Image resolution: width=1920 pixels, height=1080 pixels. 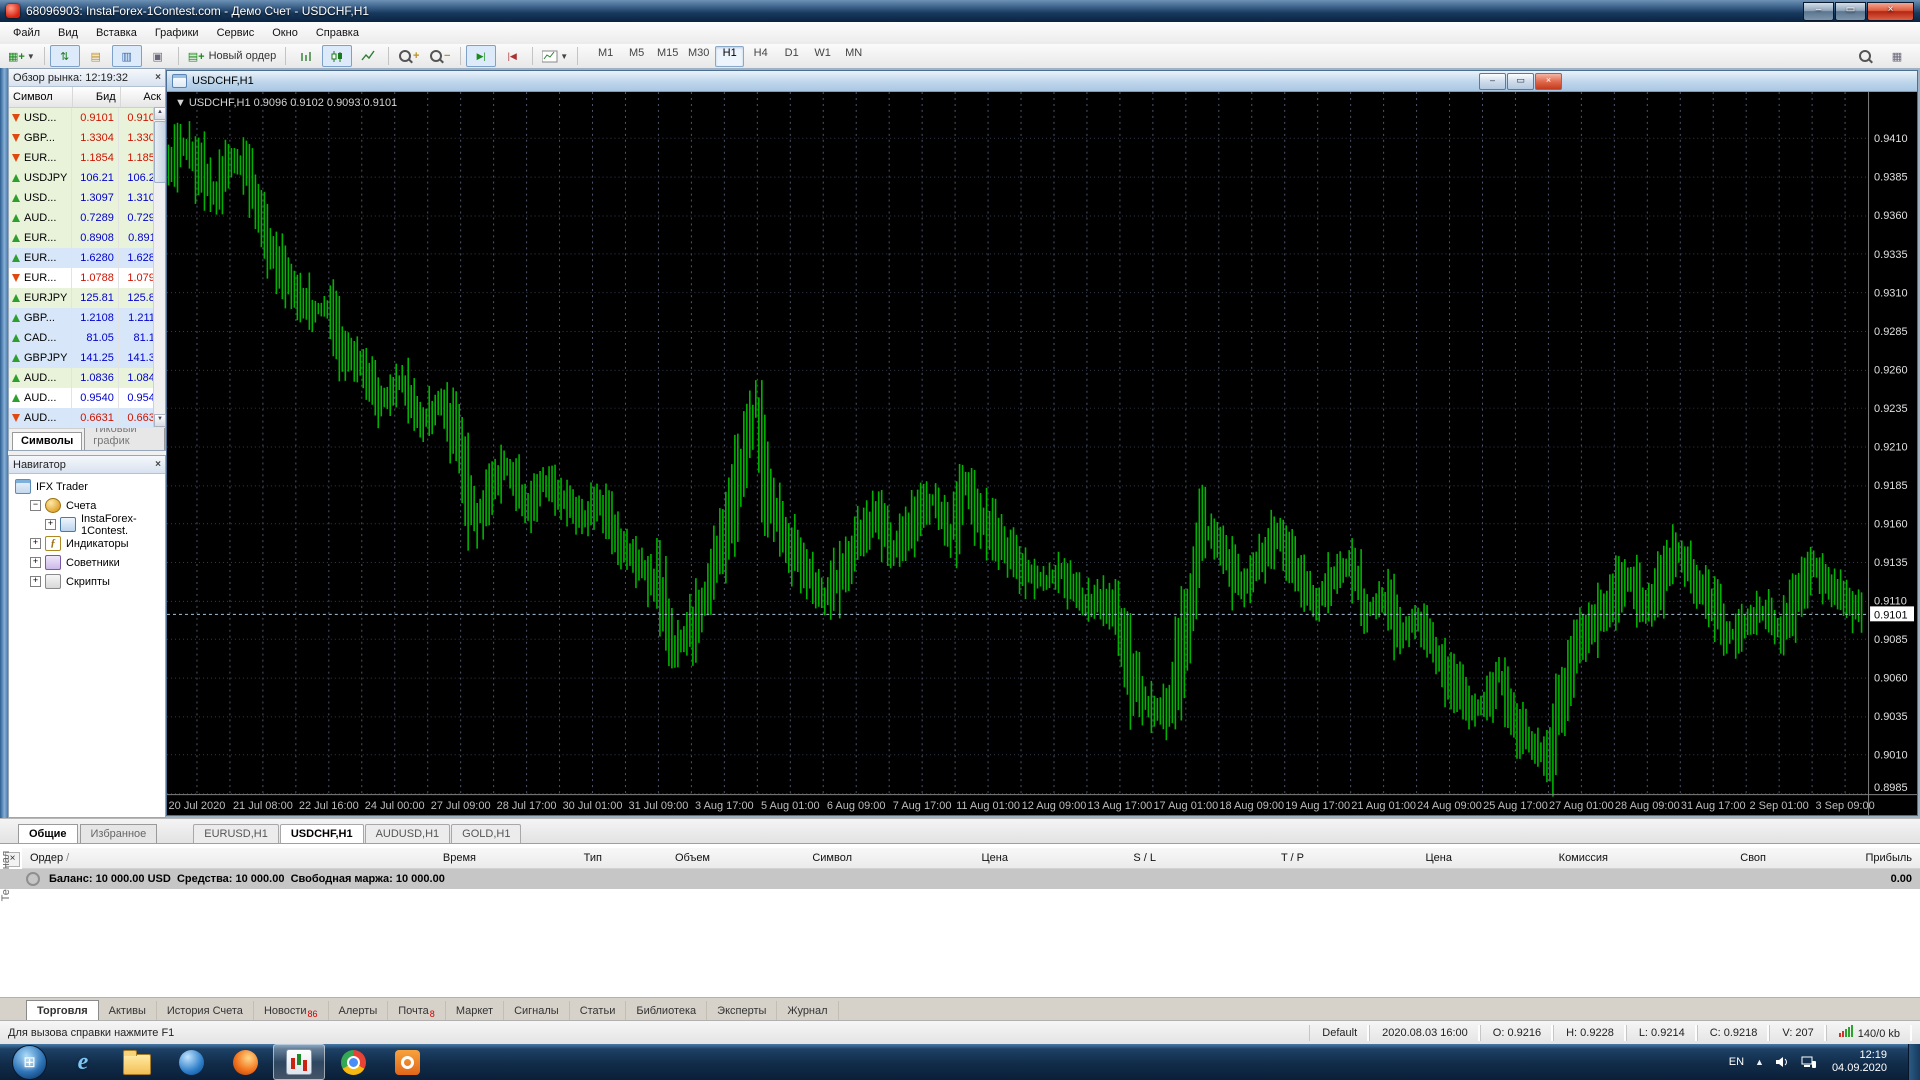 I want to click on market-watch-row: EUR... 1.6280 1.6287, so click(x=87, y=258).